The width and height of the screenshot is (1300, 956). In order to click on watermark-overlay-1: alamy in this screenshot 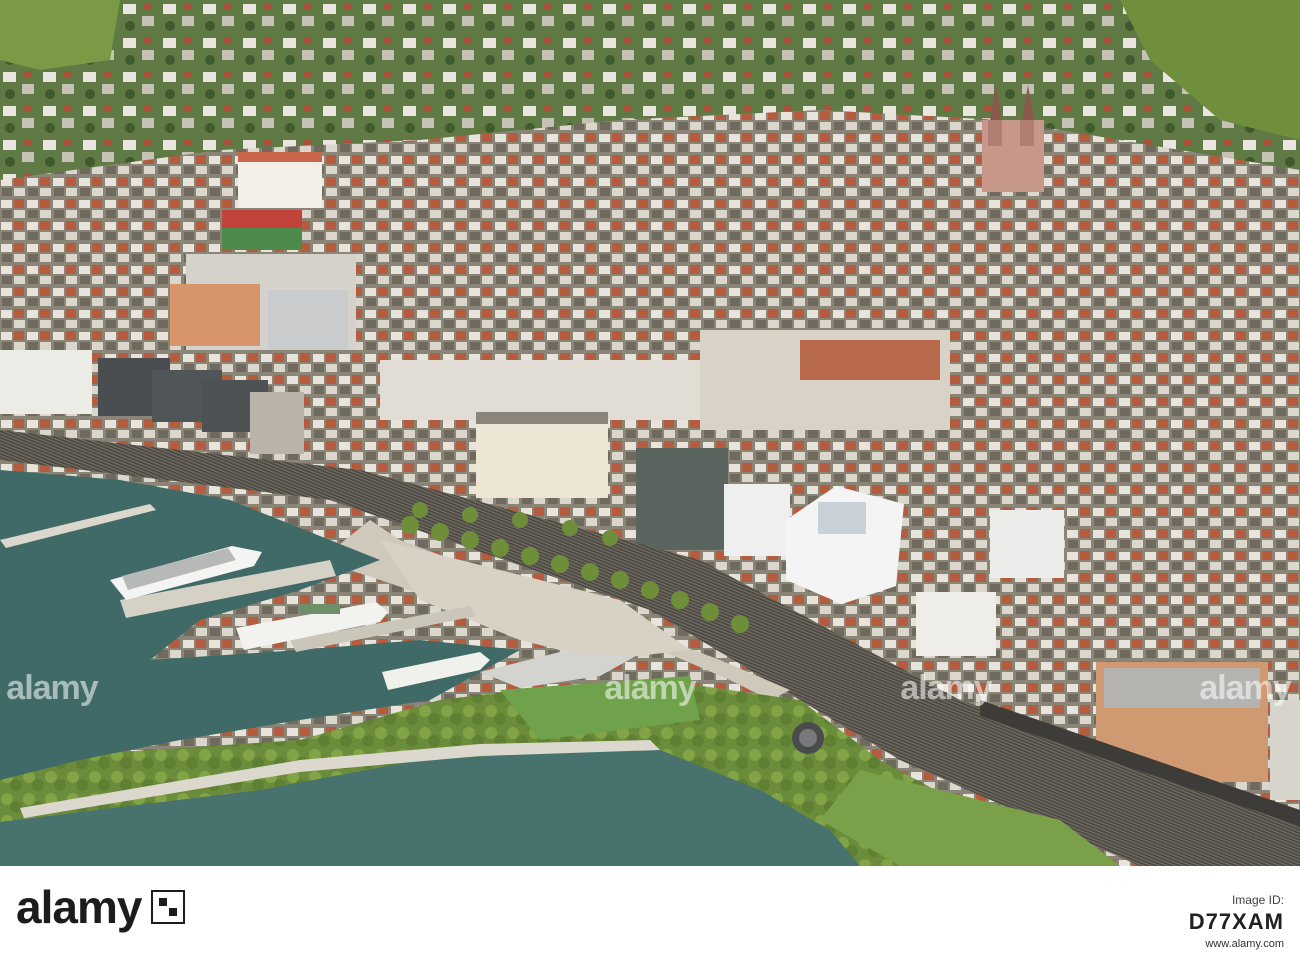, I will do `click(52, 687)`.